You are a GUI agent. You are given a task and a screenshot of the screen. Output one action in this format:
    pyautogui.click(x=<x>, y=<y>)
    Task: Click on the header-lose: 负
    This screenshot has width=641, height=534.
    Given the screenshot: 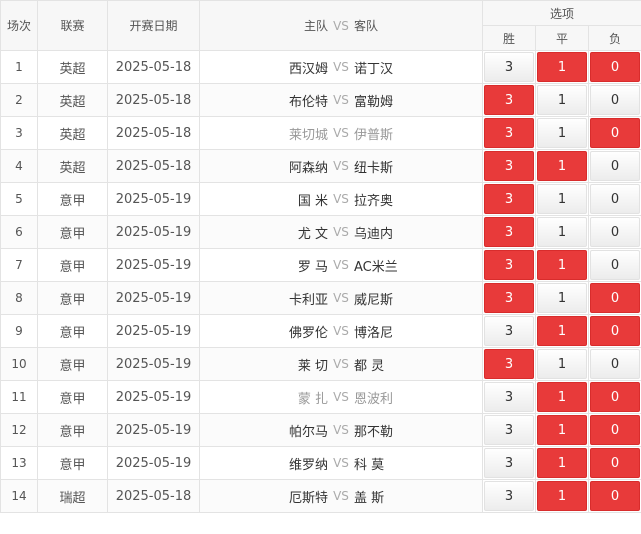 What is the action you would take?
    pyautogui.click(x=614, y=38)
    